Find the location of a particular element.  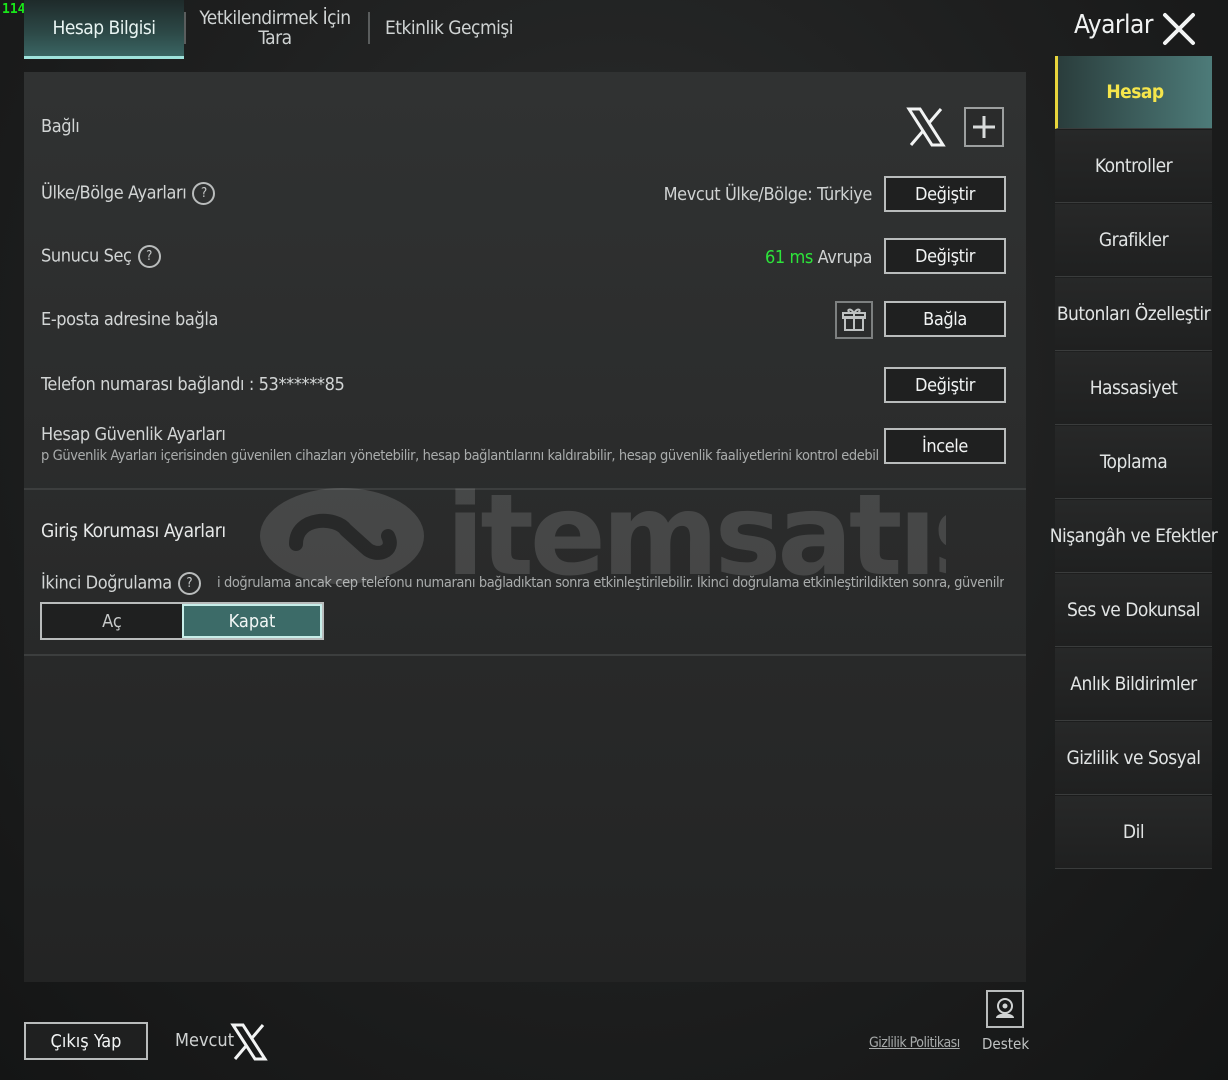

change-server-button: Değiştir is located at coordinates (945, 256).